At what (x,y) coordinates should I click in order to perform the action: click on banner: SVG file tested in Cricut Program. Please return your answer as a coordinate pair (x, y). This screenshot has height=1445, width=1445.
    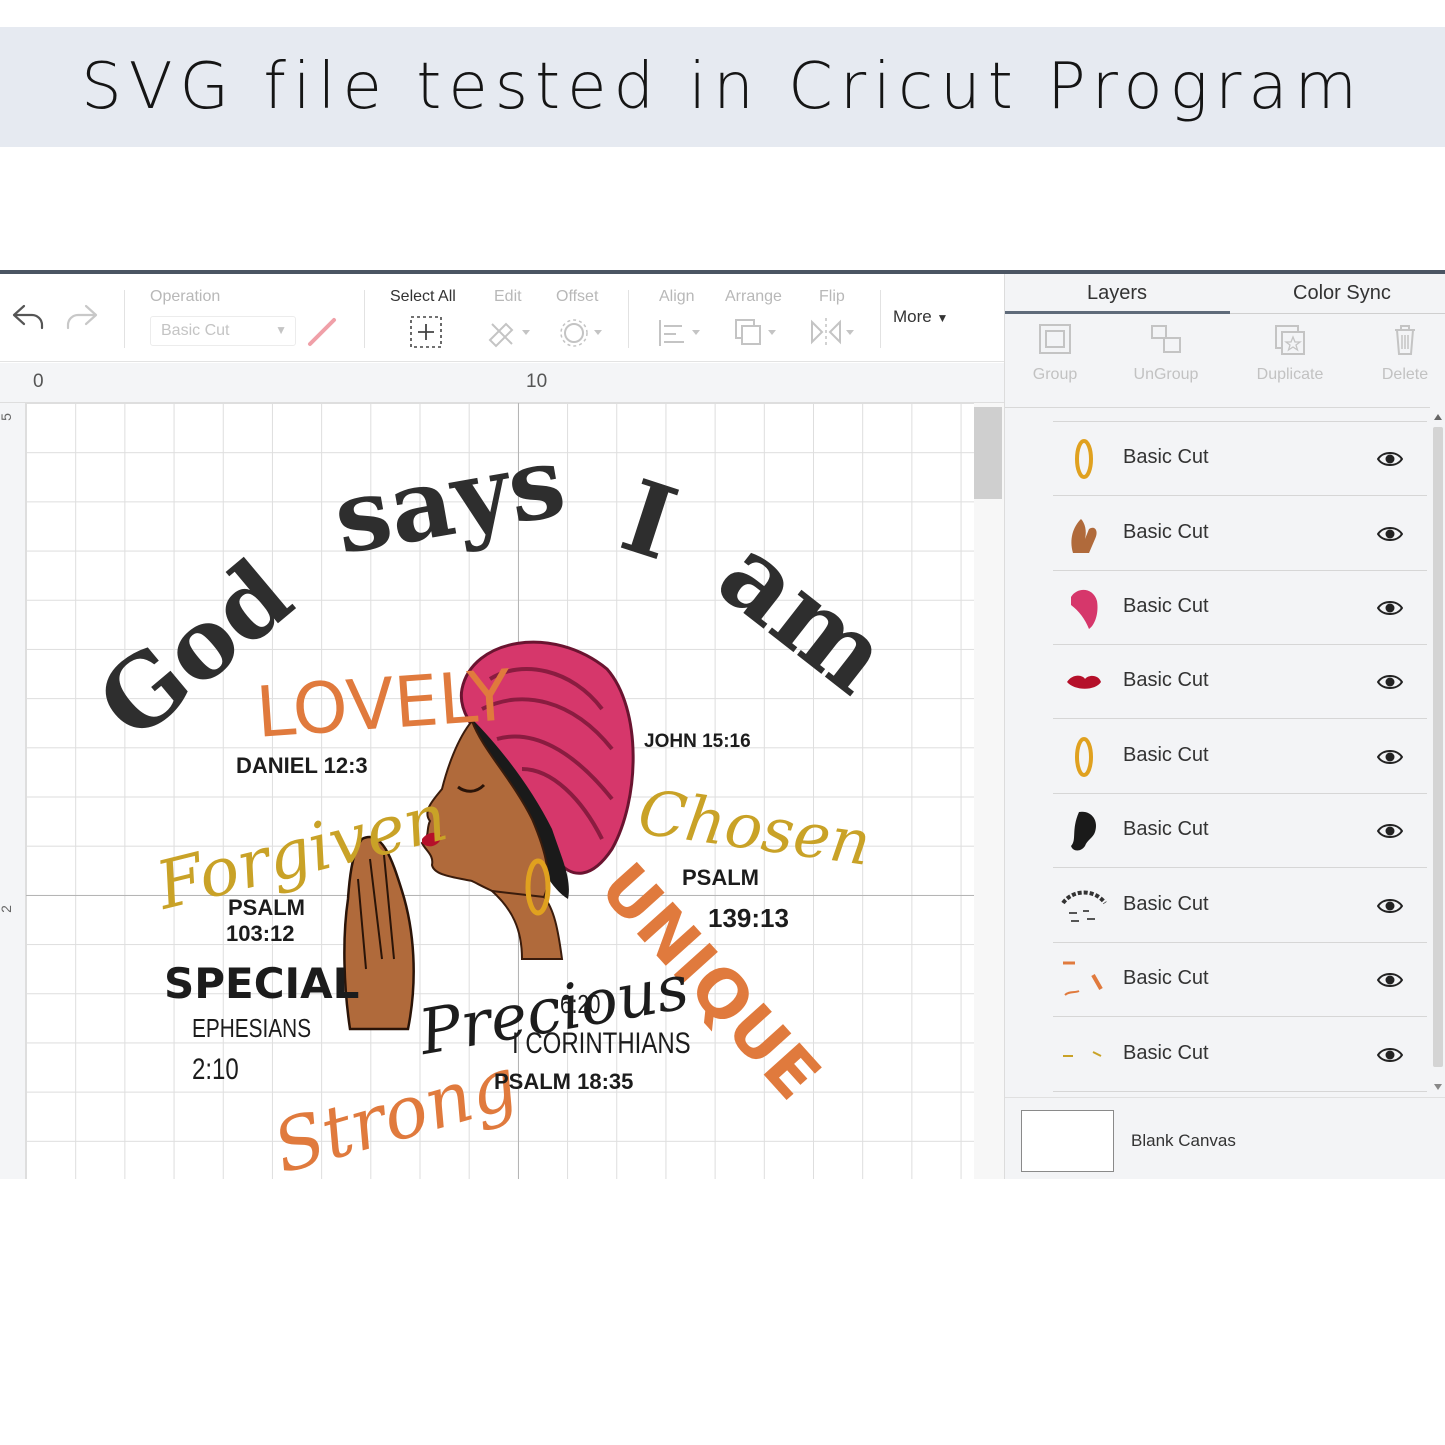
    Looking at the image, I should click on (722, 87).